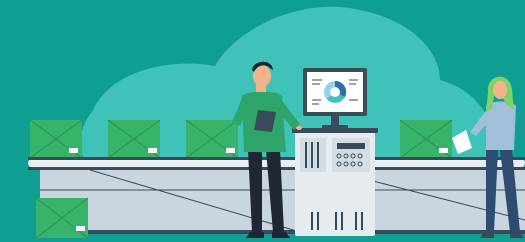  I want to click on donut-chart-icon, so click(335, 91).